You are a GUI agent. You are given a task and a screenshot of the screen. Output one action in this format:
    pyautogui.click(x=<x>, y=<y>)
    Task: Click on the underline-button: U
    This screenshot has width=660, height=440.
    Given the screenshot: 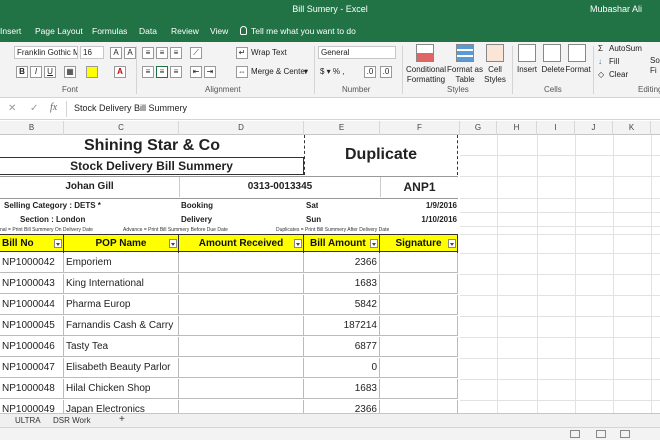 What is the action you would take?
    pyautogui.click(x=50, y=72)
    